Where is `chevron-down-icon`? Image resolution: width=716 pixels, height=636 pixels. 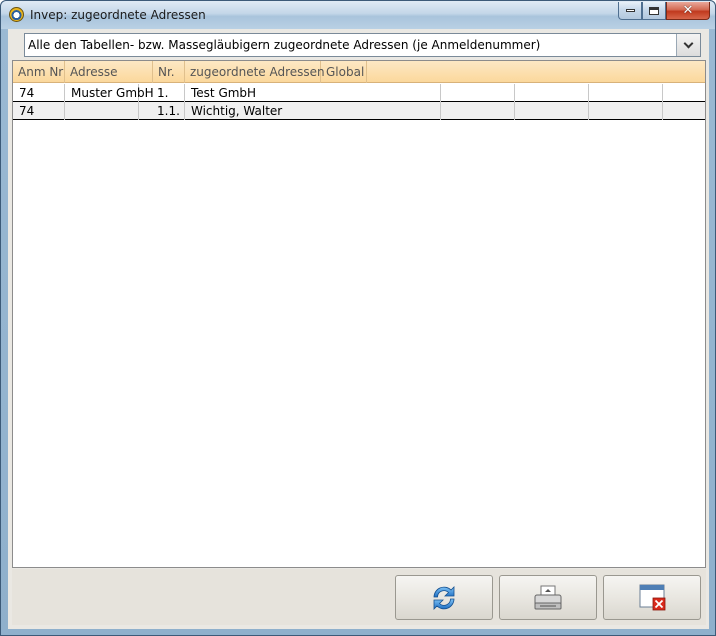 chevron-down-icon is located at coordinates (688, 43).